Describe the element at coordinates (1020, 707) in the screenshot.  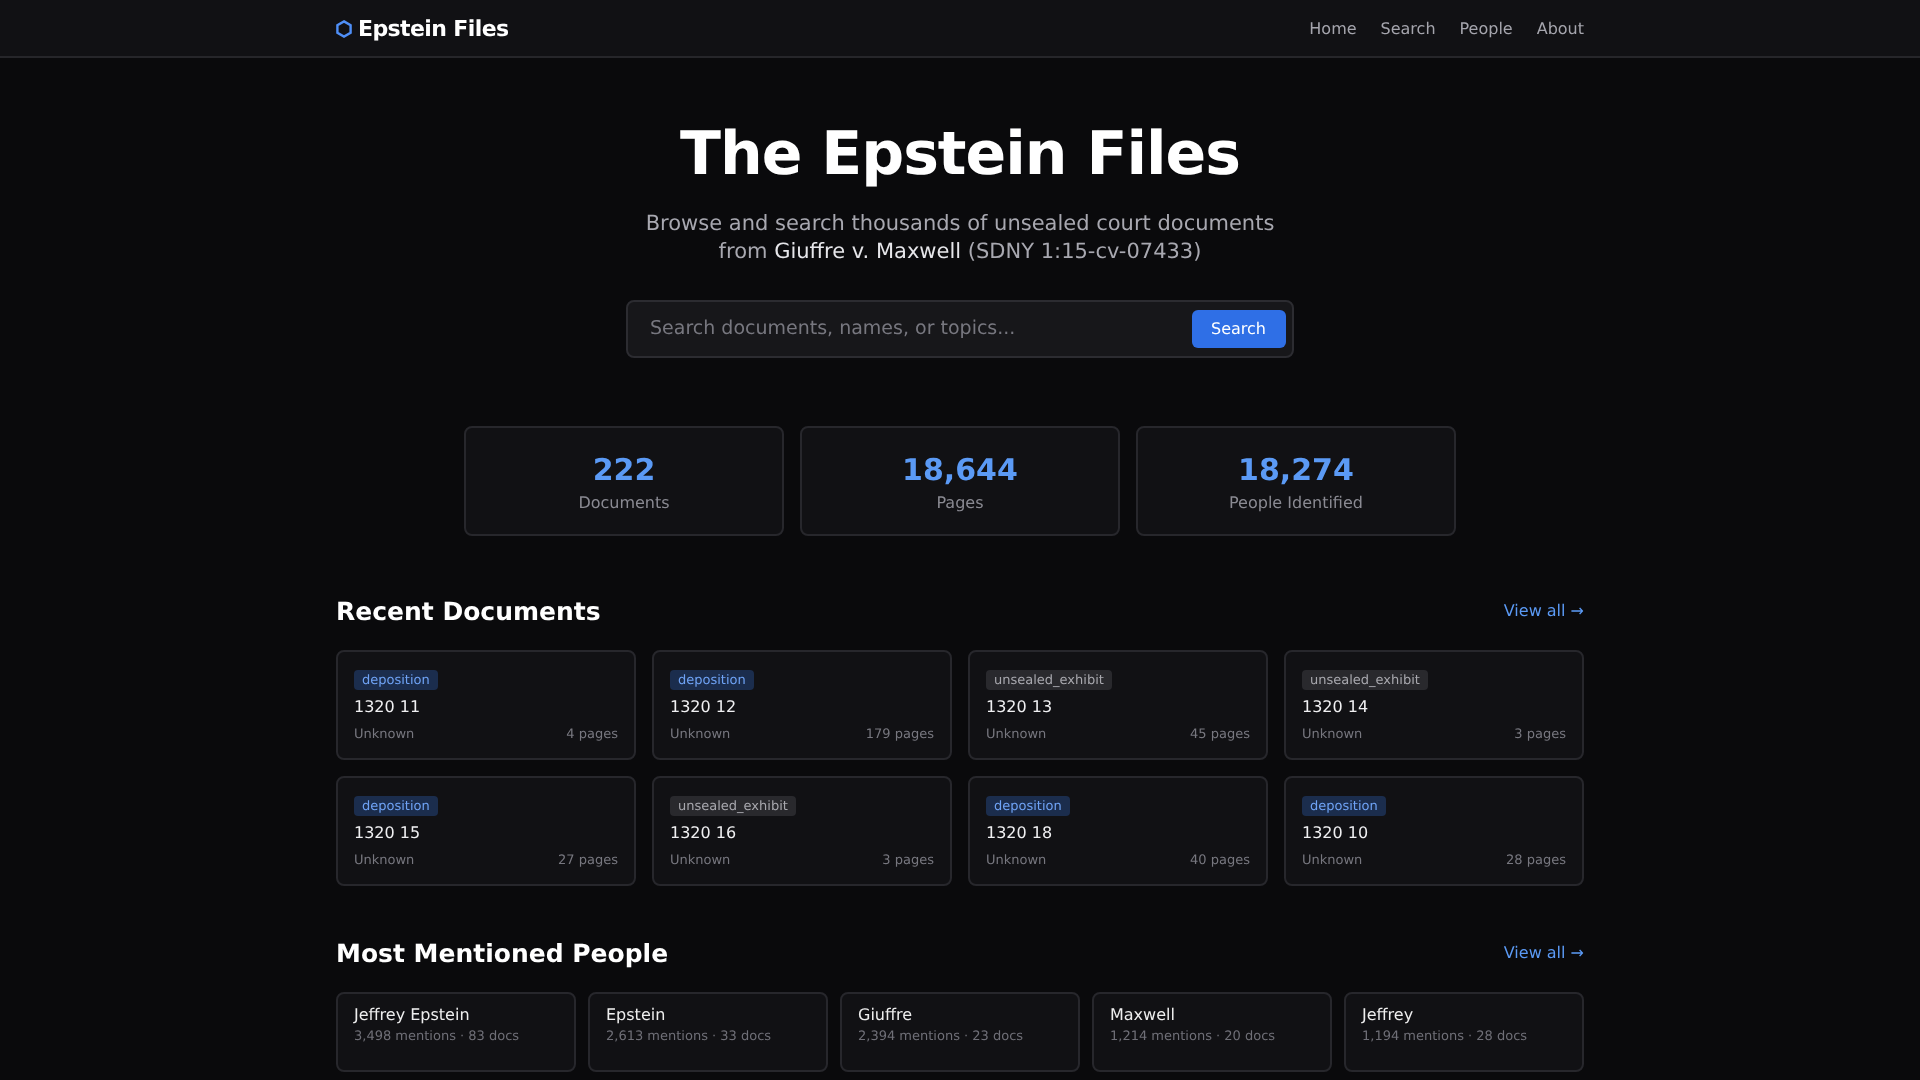
I see `document-title: 1320 13` at that location.